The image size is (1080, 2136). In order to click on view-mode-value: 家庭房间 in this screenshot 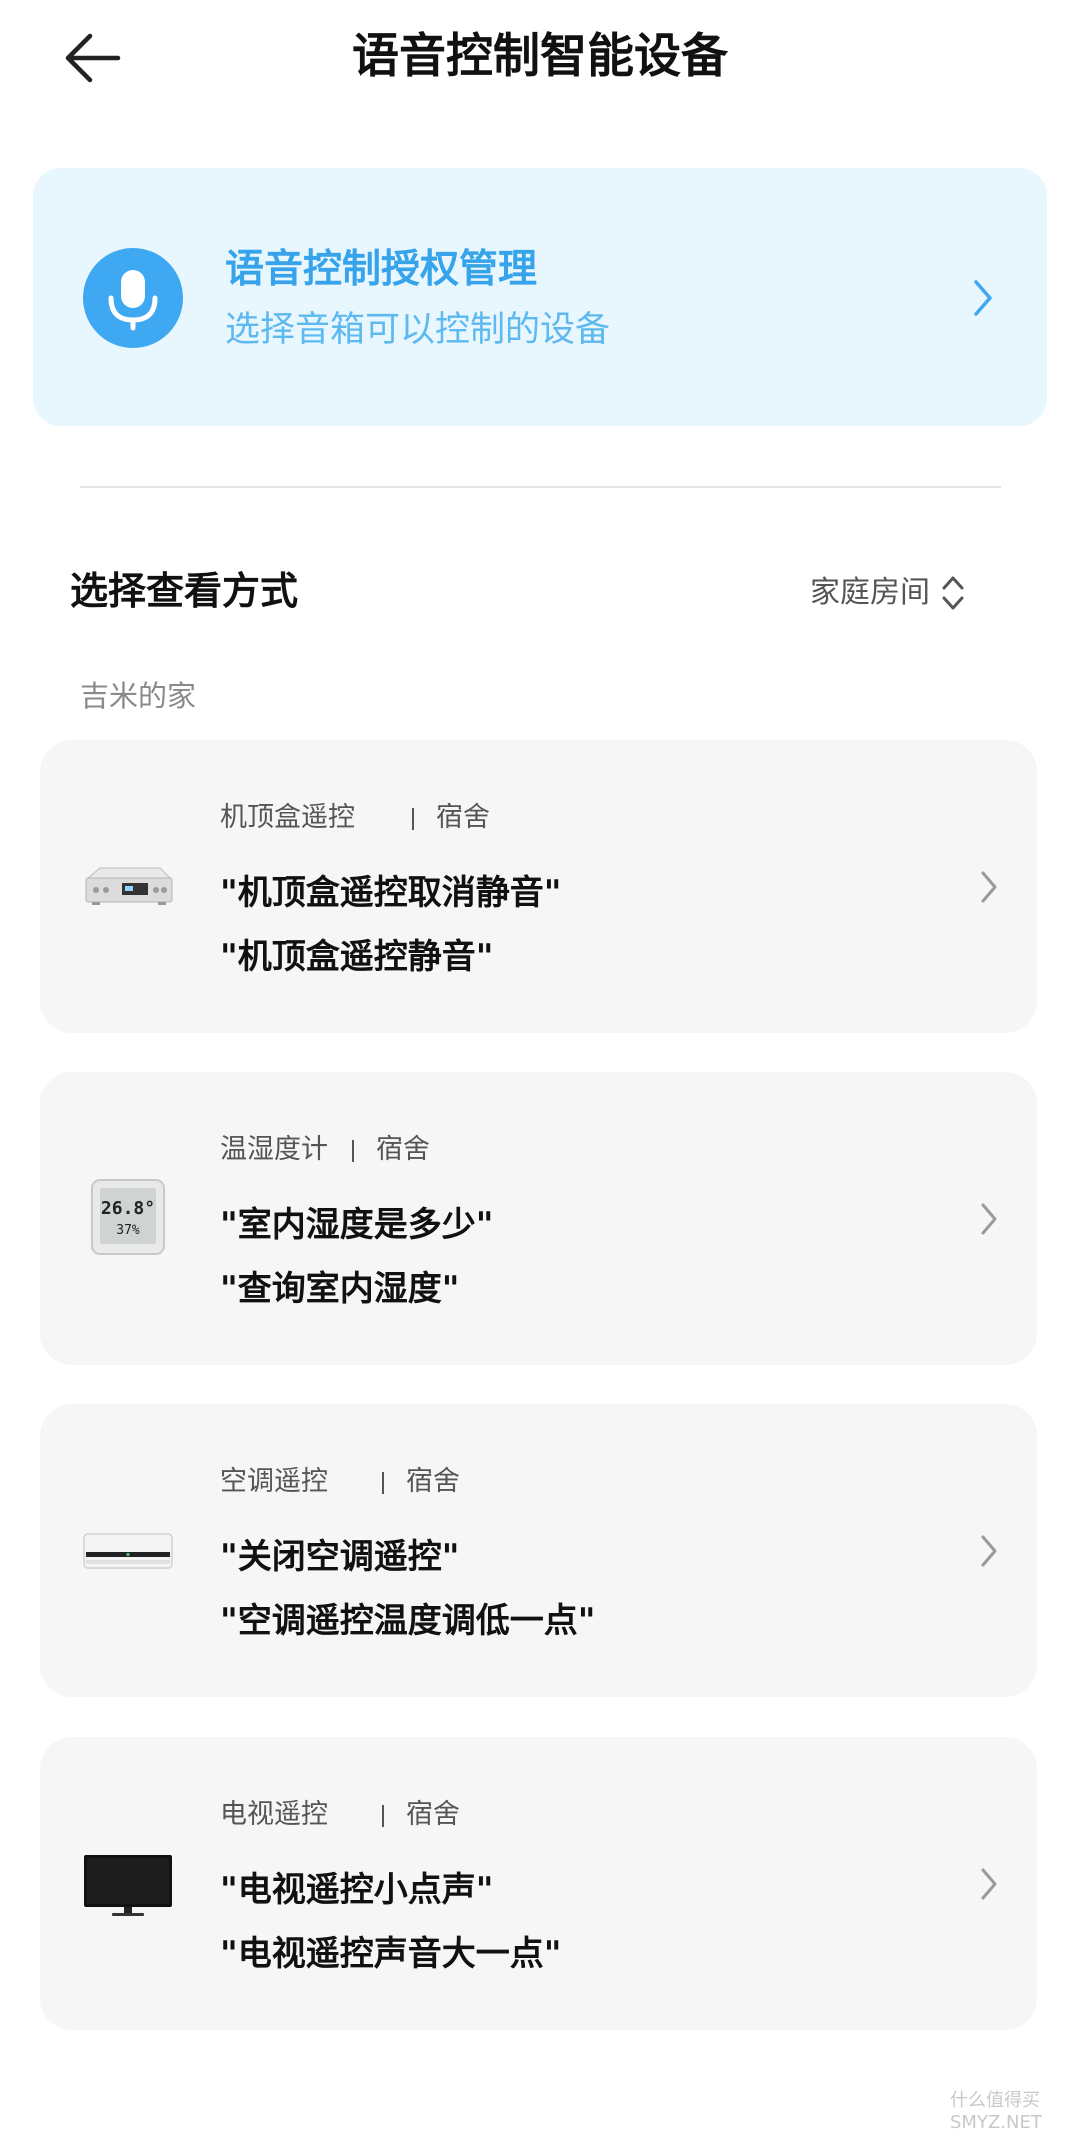, I will do `click(870, 592)`.